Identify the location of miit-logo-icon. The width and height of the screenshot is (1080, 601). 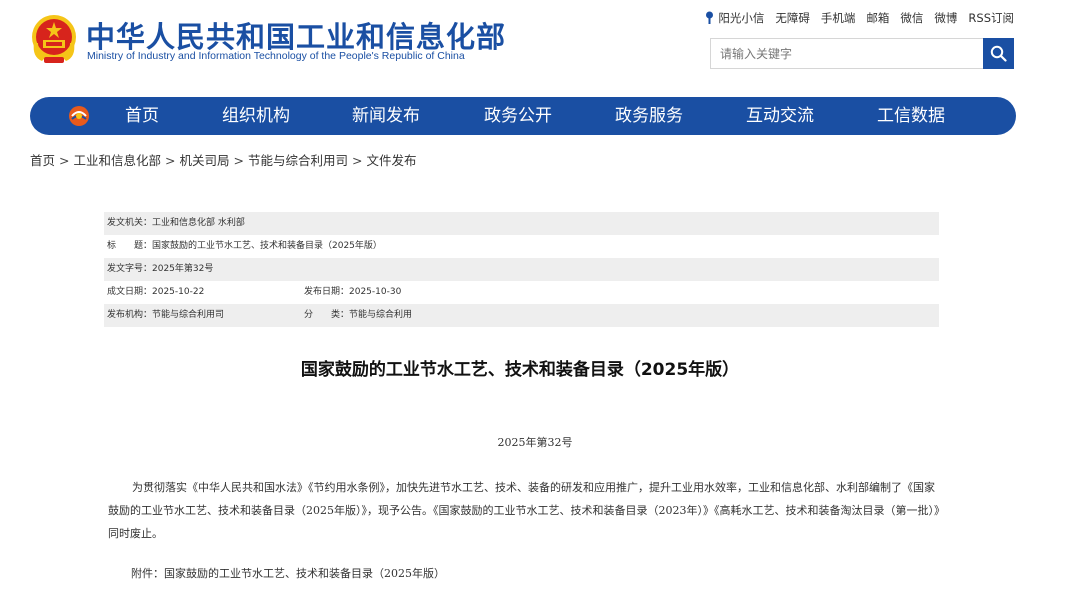
(79, 116).